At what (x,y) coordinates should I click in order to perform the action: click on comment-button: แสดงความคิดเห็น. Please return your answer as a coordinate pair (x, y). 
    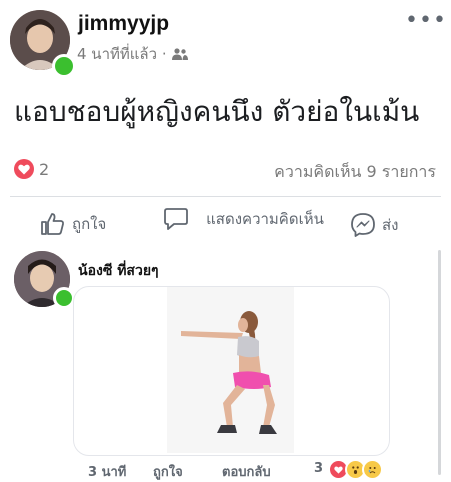
    Looking at the image, I should click on (249, 219).